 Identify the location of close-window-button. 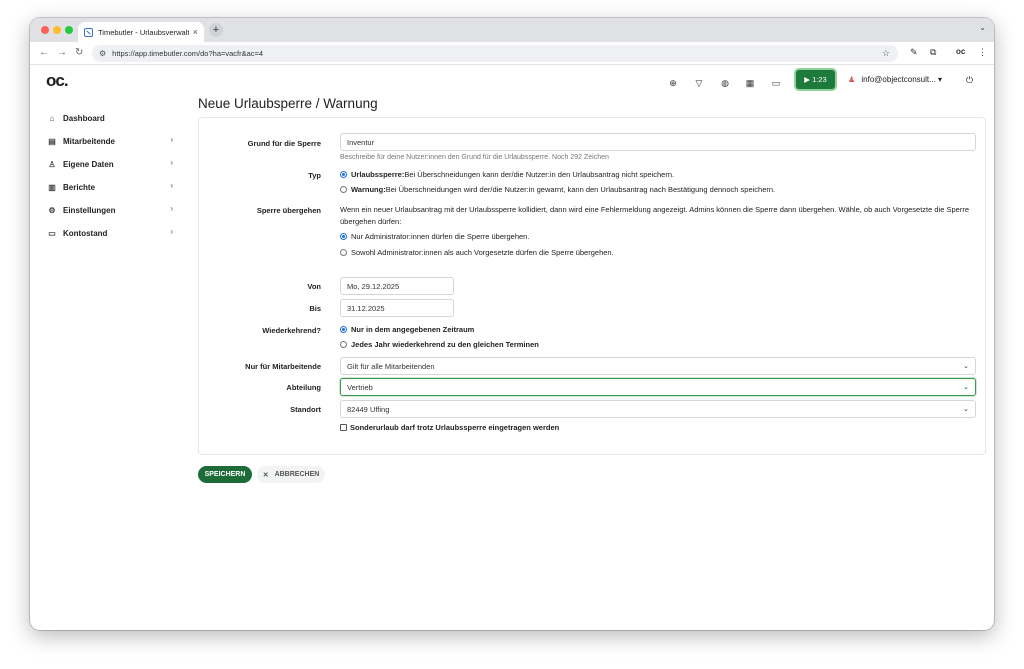
(45, 30).